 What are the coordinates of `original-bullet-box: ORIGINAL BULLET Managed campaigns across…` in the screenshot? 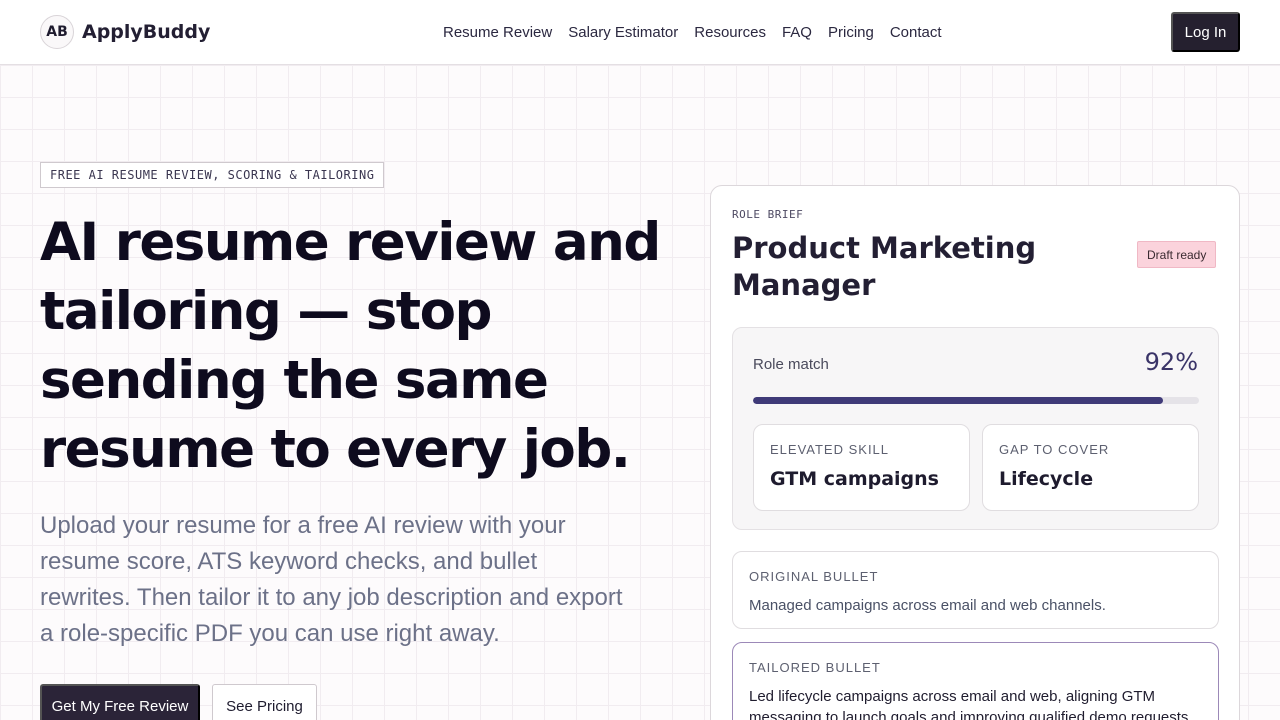 It's located at (975, 590).